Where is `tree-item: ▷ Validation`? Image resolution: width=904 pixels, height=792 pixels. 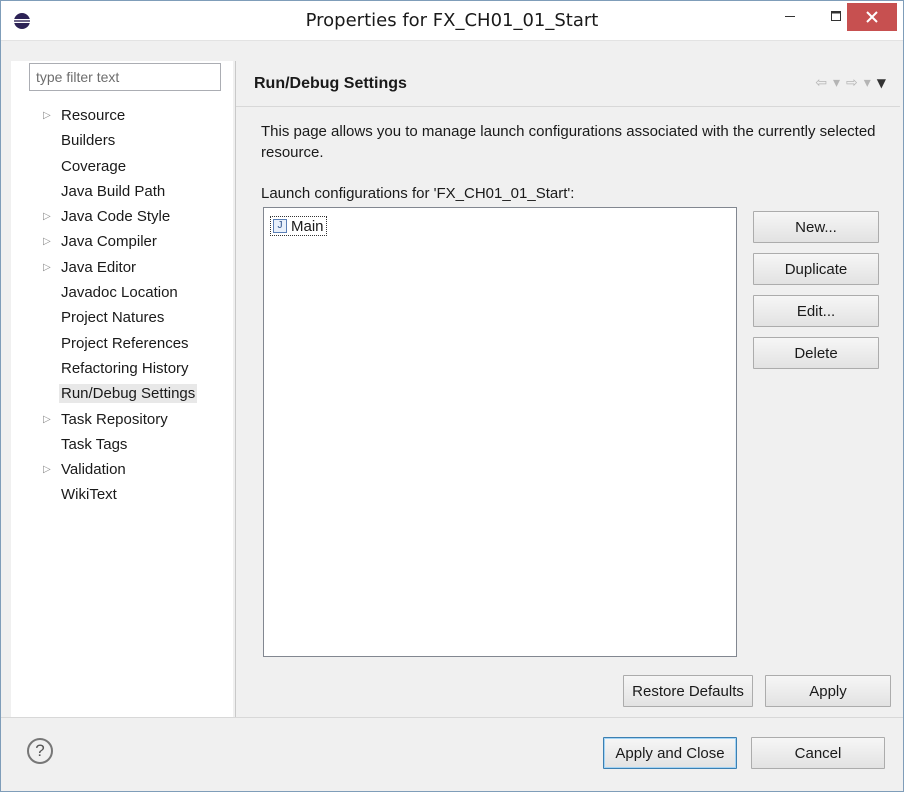
tree-item: ▷ Validation is located at coordinates (125, 469).